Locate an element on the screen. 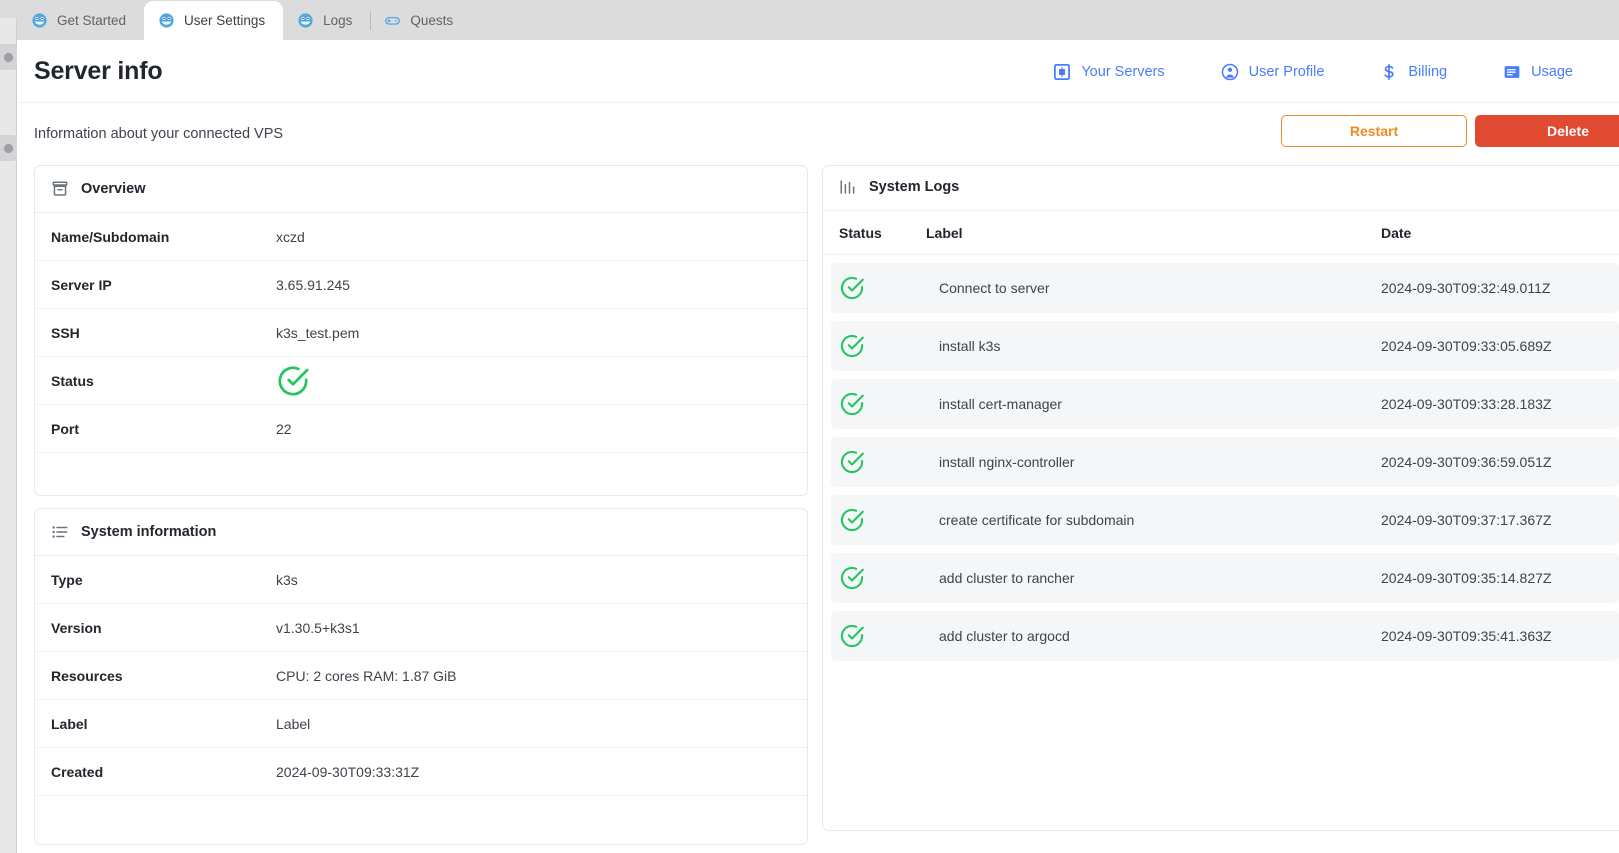 The height and width of the screenshot is (853, 1619). row-value: 3.65.91.245 is located at coordinates (313, 284).